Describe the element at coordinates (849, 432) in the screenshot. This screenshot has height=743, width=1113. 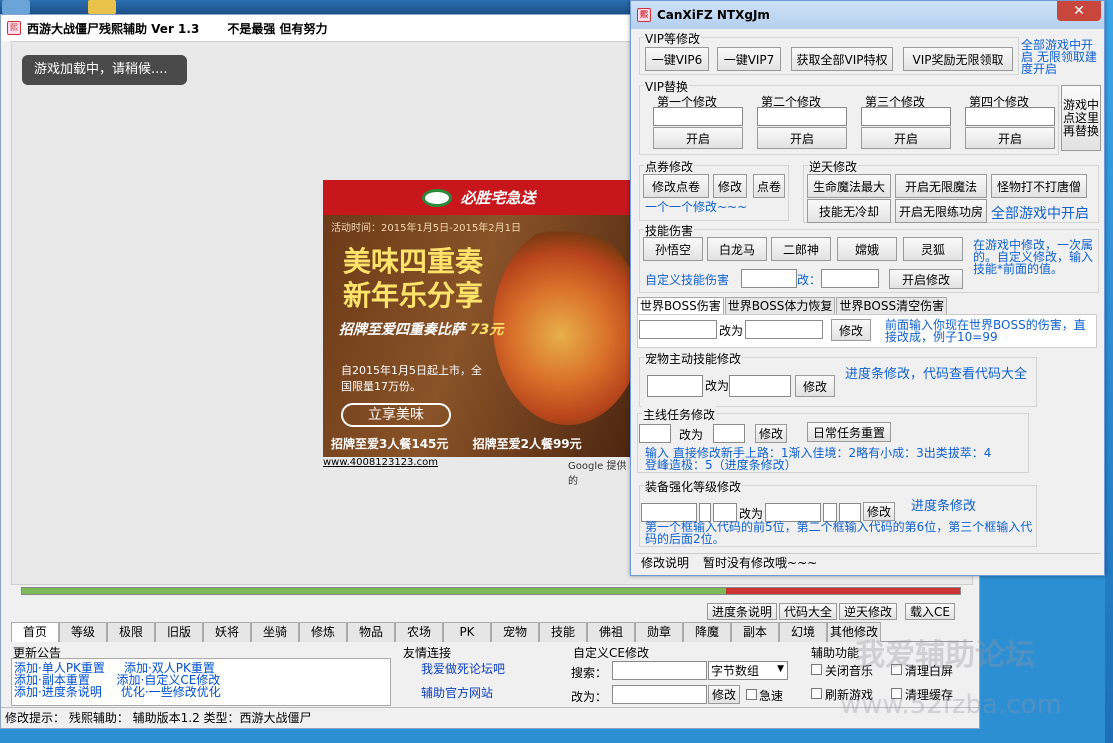
I see `daily-reset-button: 日常任务重置` at that location.